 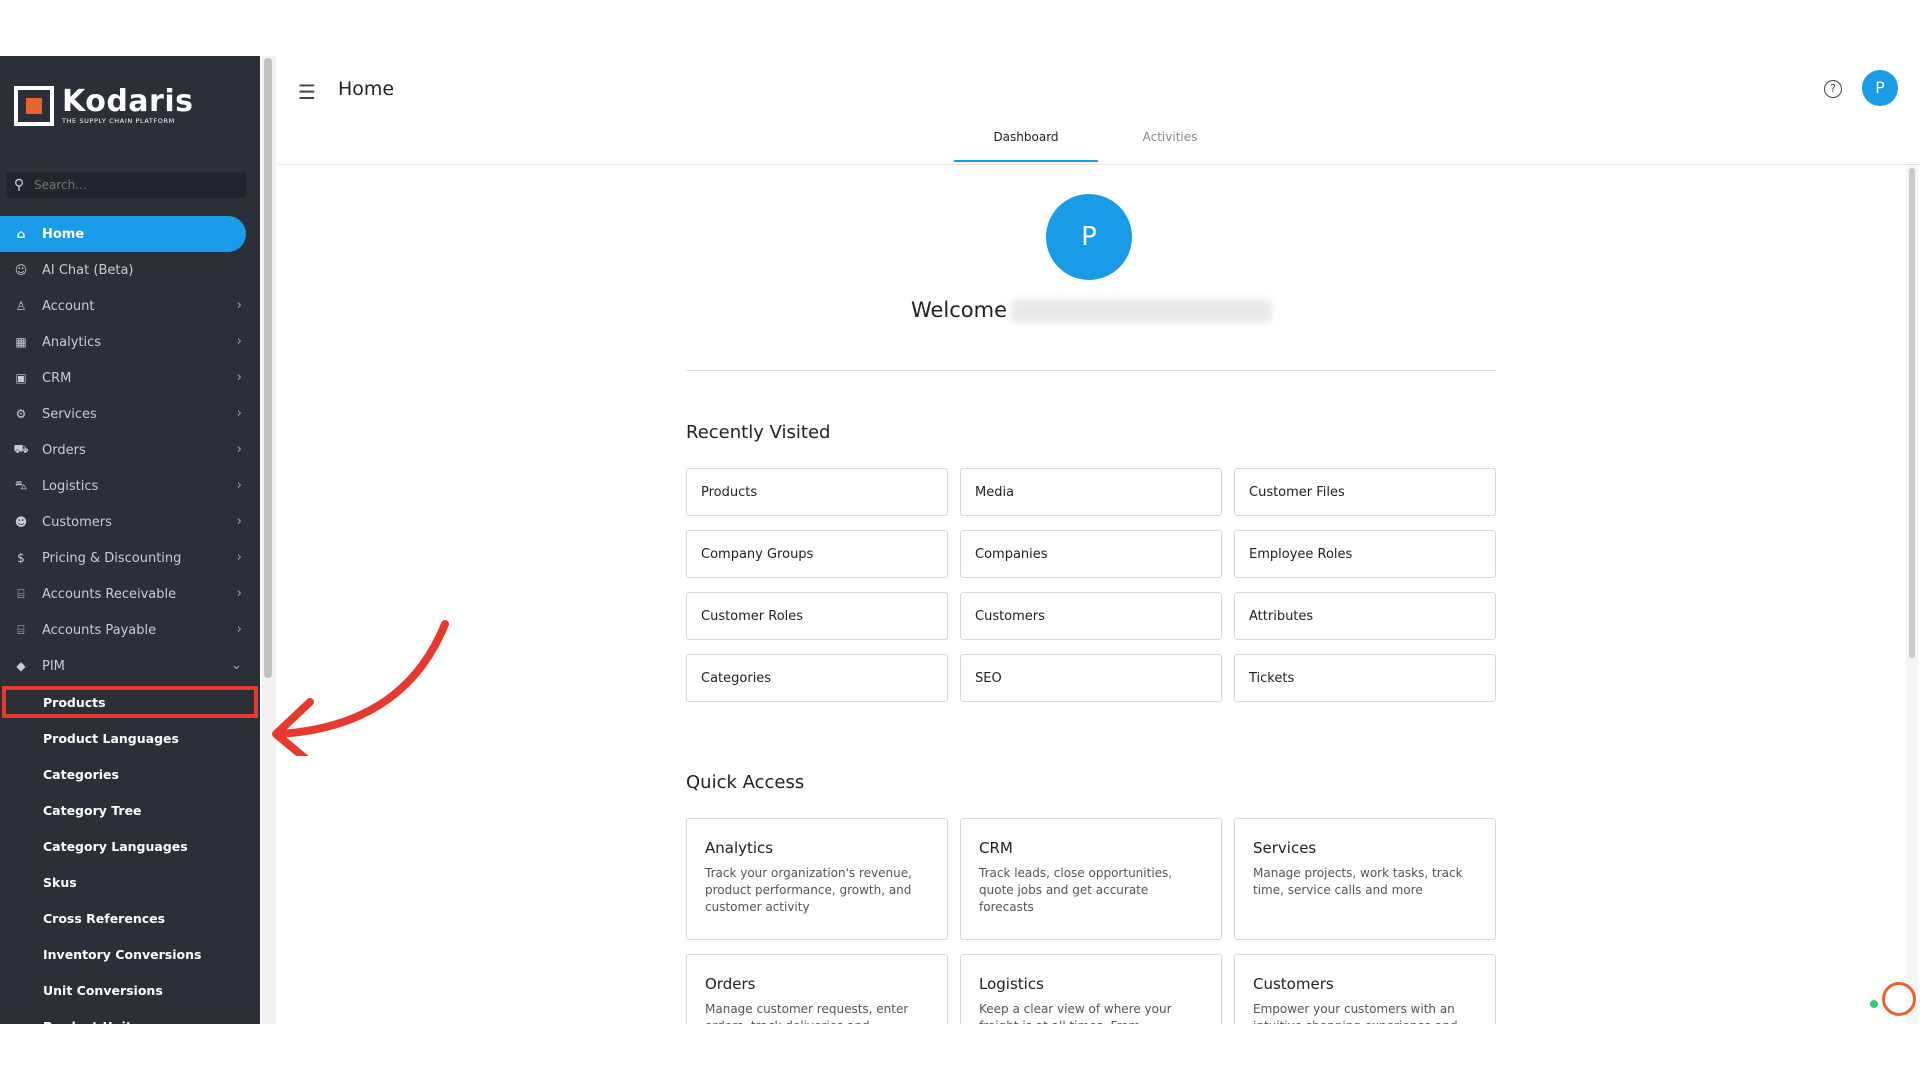 I want to click on sidebar-subitem-inventory-conversions: Inventory Conversions, so click(x=130, y=954).